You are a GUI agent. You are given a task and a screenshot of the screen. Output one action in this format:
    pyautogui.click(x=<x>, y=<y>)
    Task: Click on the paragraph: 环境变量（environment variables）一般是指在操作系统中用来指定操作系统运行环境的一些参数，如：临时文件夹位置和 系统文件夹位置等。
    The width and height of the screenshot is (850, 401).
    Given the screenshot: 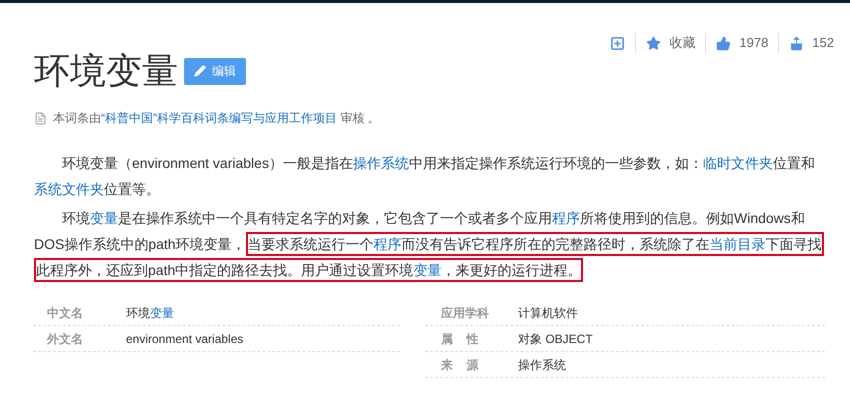 What is the action you would take?
    pyautogui.click(x=425, y=176)
    